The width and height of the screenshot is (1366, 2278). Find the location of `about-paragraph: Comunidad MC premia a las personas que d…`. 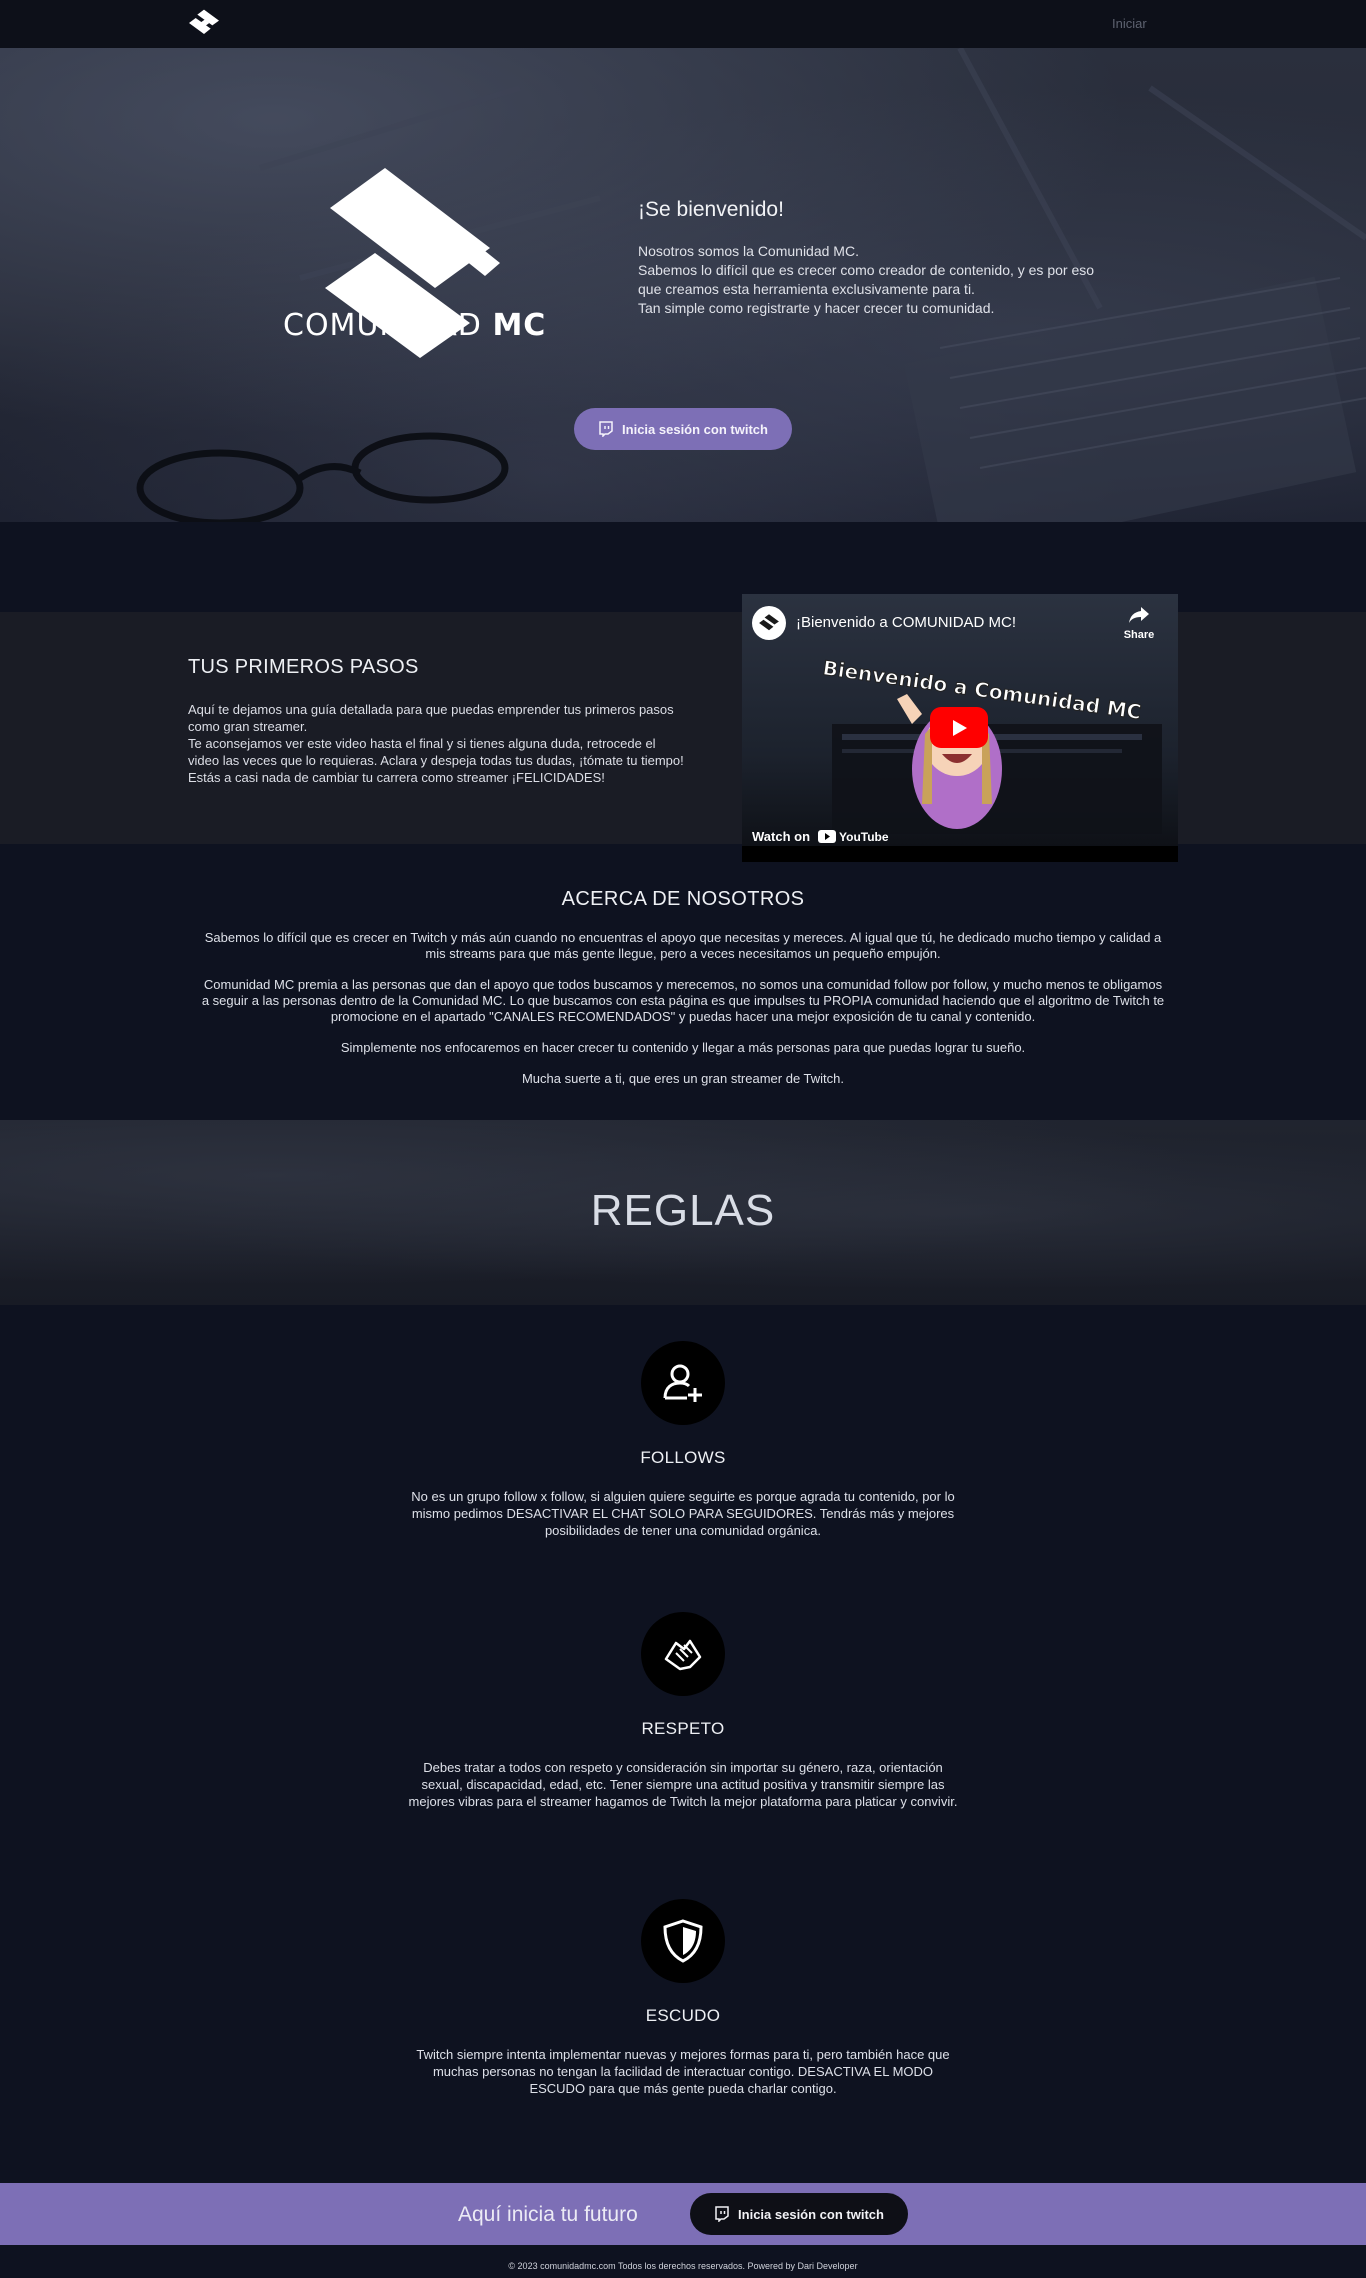

about-paragraph: Comunidad MC premia a las personas que d… is located at coordinates (683, 1000).